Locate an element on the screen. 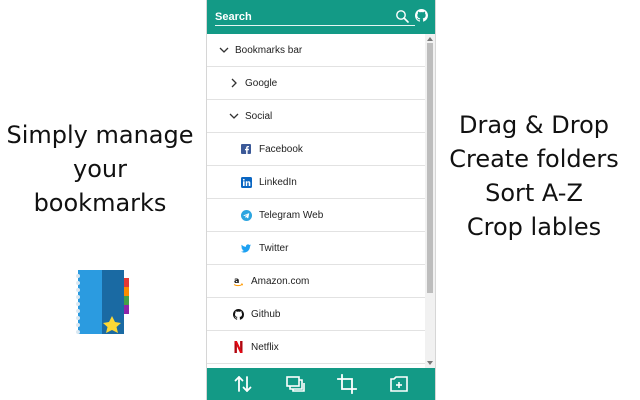 The height and width of the screenshot is (400, 640). crop-button is located at coordinates (347, 384).